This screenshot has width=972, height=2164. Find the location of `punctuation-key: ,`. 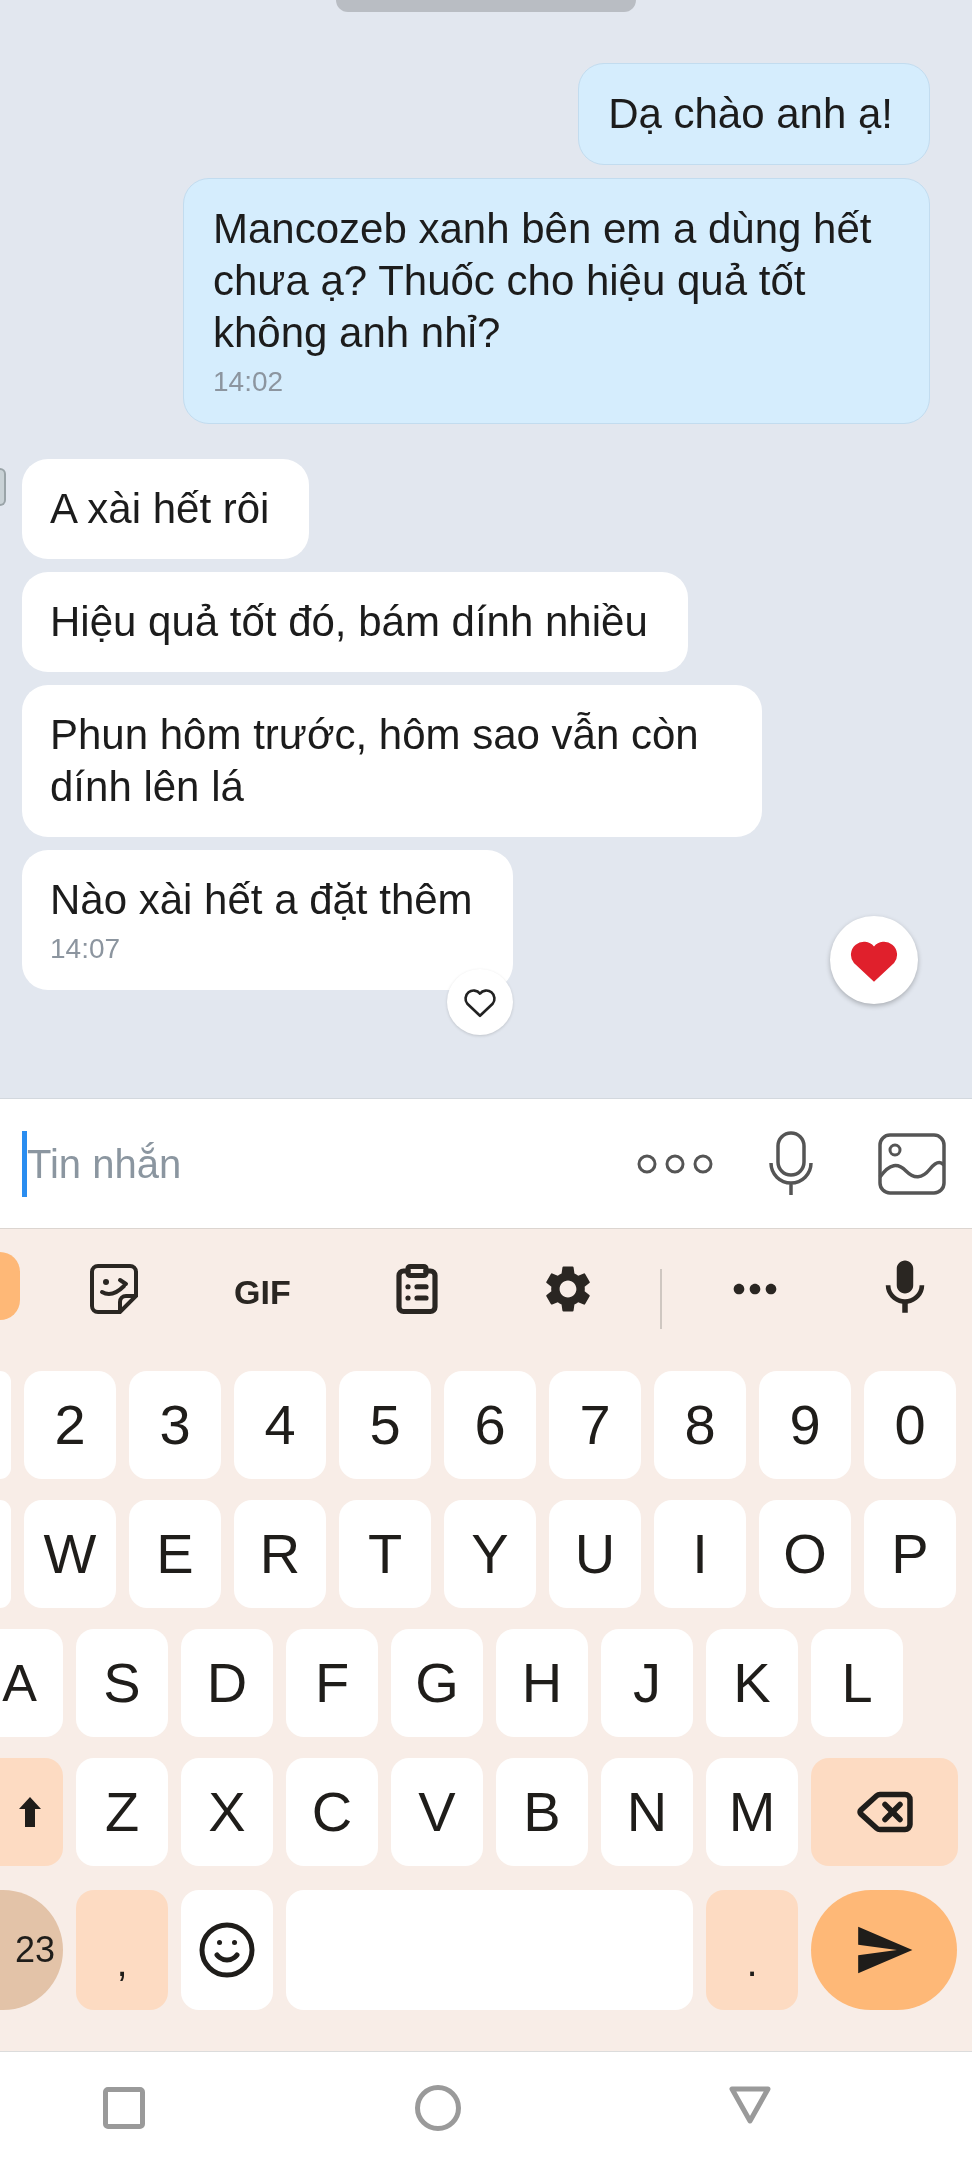

punctuation-key: , is located at coordinates (122, 1950).